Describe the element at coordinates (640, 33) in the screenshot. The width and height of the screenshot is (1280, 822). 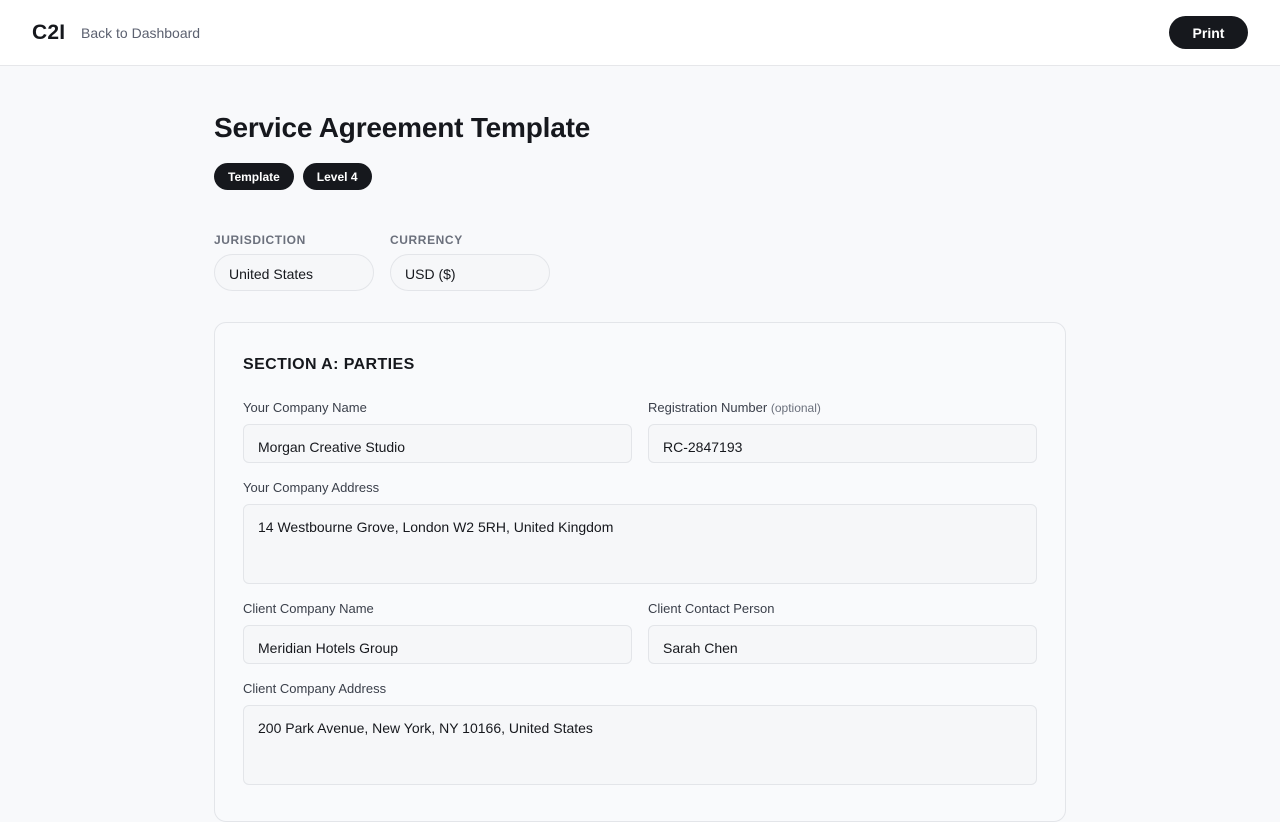
I see `top-bar: C2I Back to Dashboard Print` at that location.